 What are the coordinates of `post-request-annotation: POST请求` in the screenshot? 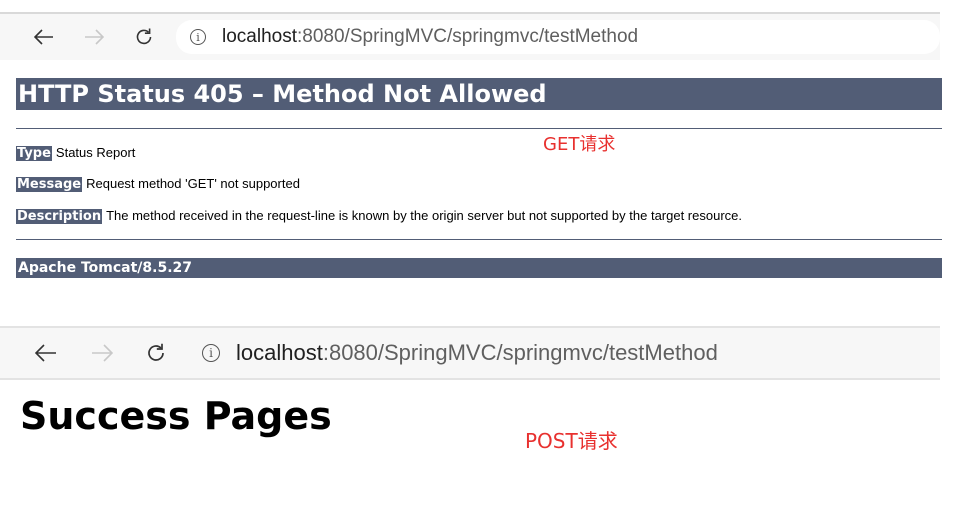 It's located at (571, 441).